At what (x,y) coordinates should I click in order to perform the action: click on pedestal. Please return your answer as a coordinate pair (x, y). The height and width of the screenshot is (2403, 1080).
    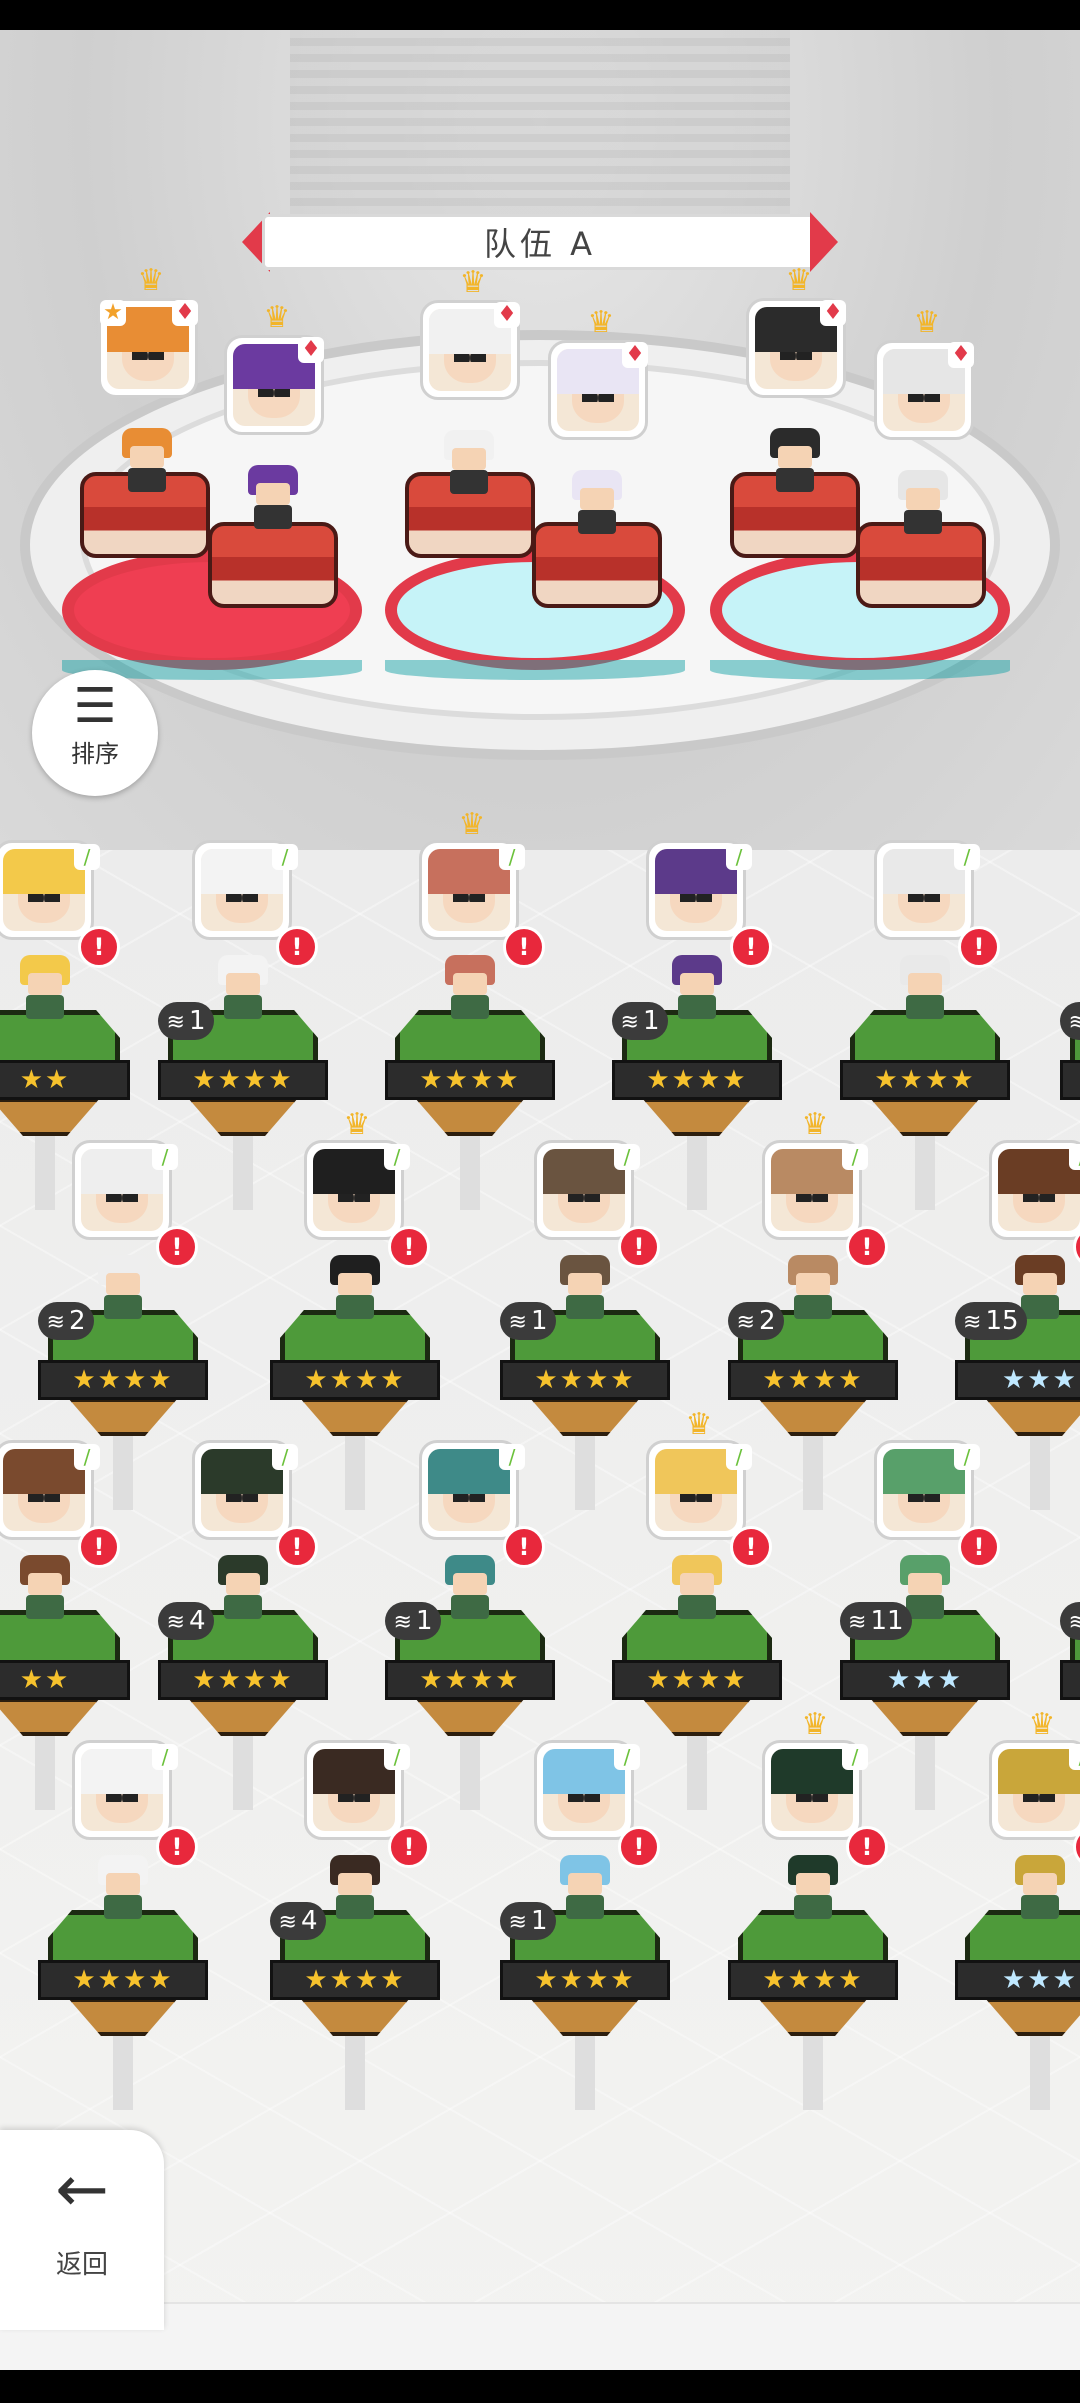
    Looking at the image, I should click on (597, 565).